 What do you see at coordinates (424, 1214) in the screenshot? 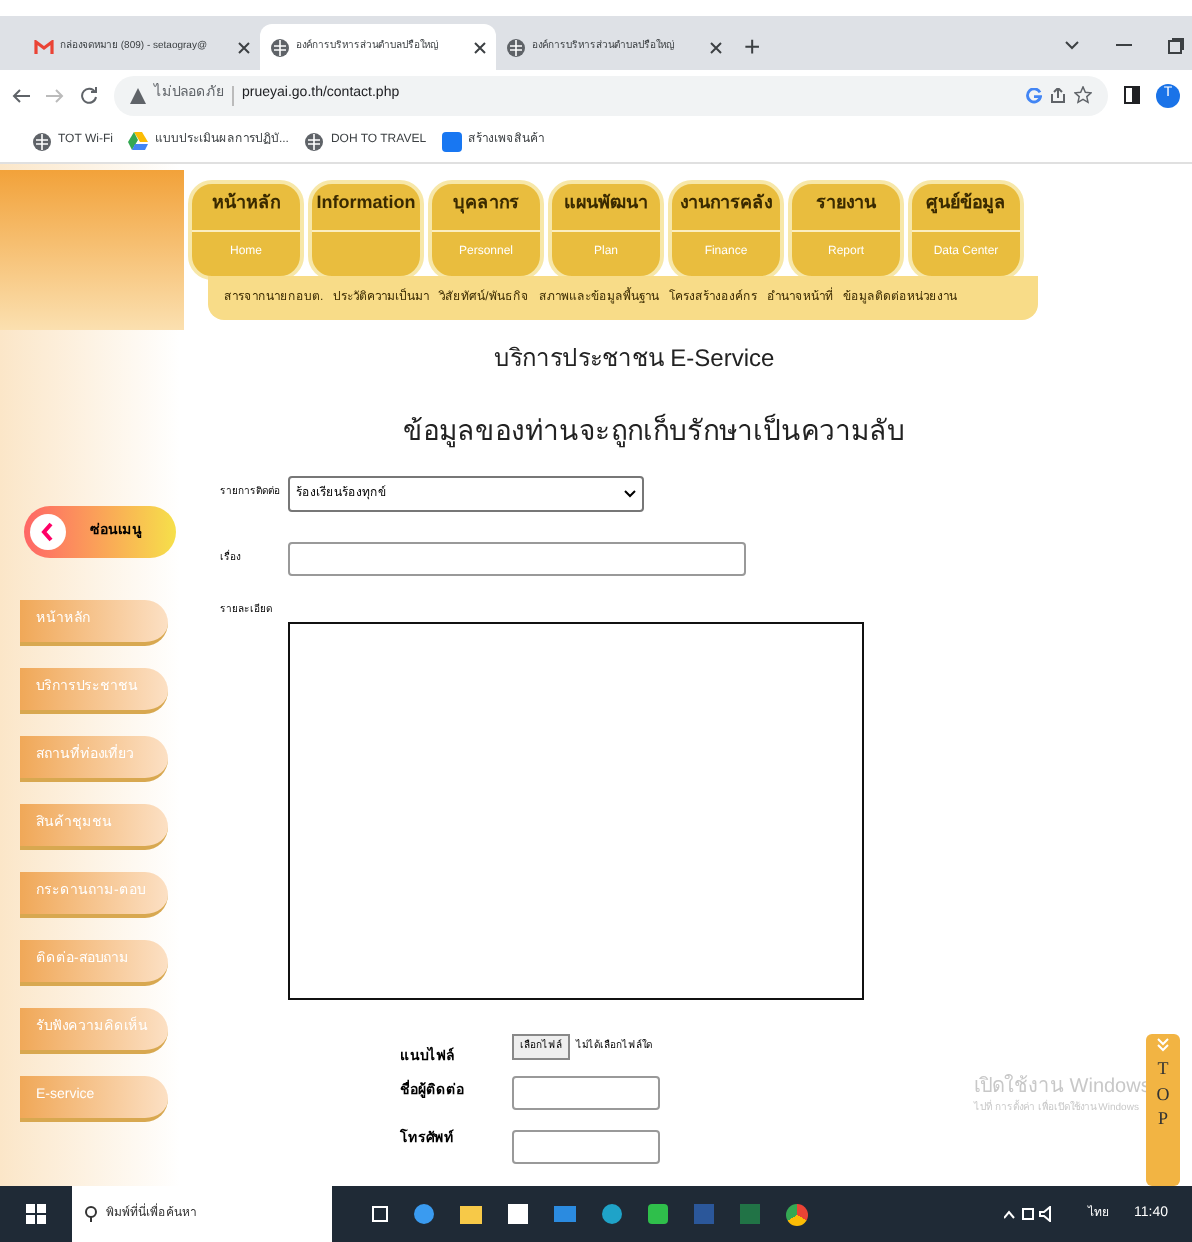
I see `browser-app-icon` at bounding box center [424, 1214].